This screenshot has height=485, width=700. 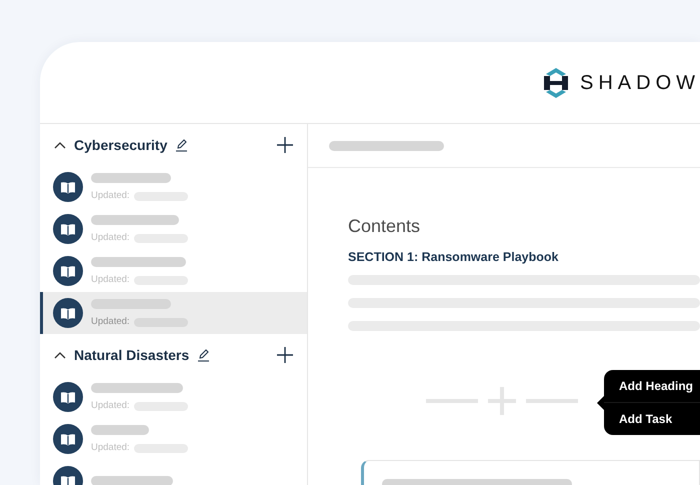 I want to click on group-title: Cybersecurity, so click(x=121, y=145).